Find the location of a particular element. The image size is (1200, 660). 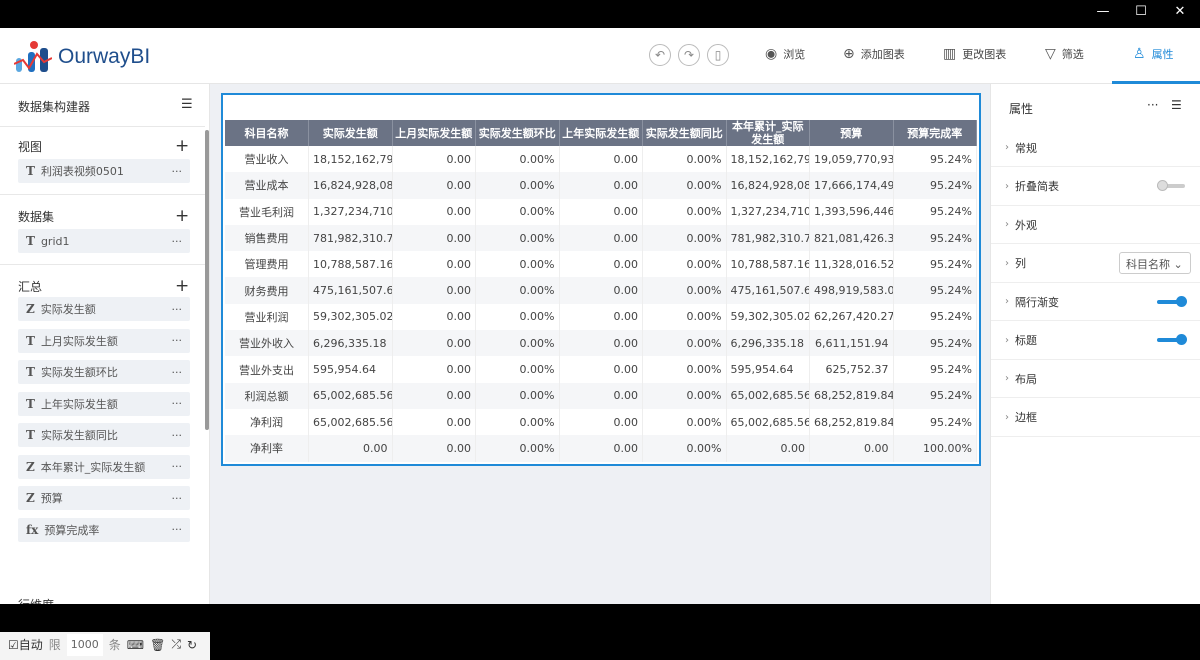

property-section: › 布局 is located at coordinates (1095, 379).